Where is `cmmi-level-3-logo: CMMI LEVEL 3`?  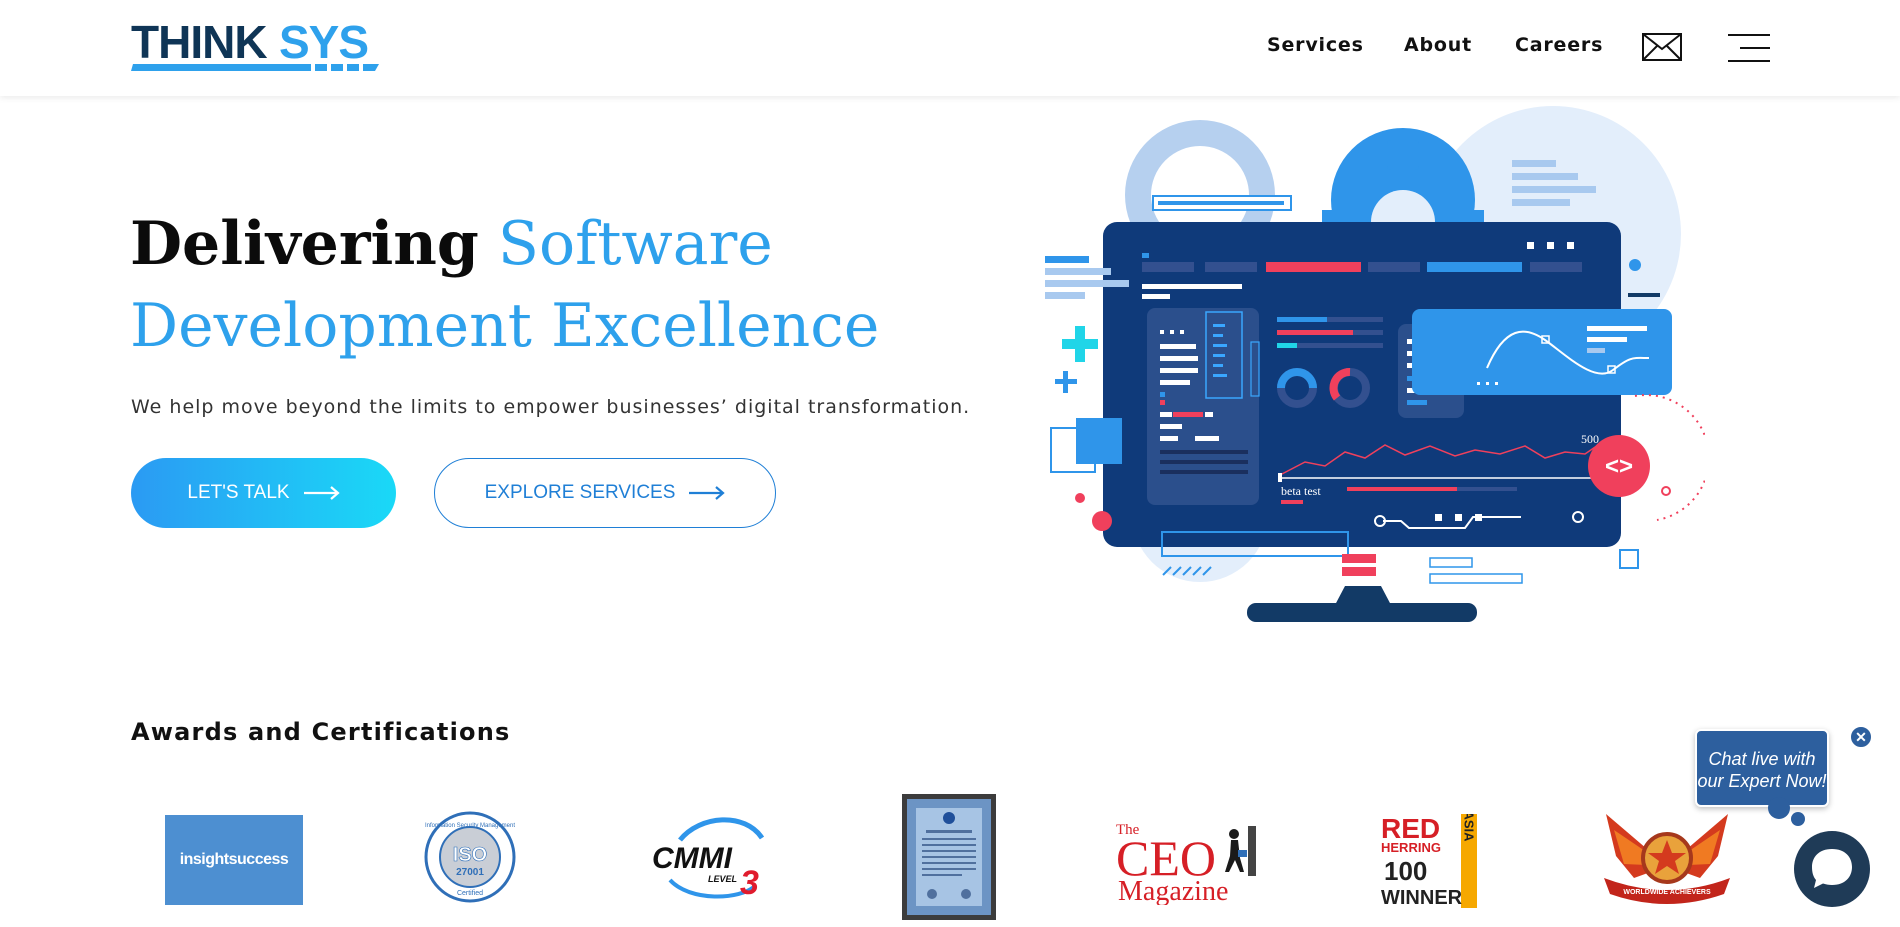
cmmi-level-3-logo: CMMI LEVEL 3 is located at coordinates (708, 859).